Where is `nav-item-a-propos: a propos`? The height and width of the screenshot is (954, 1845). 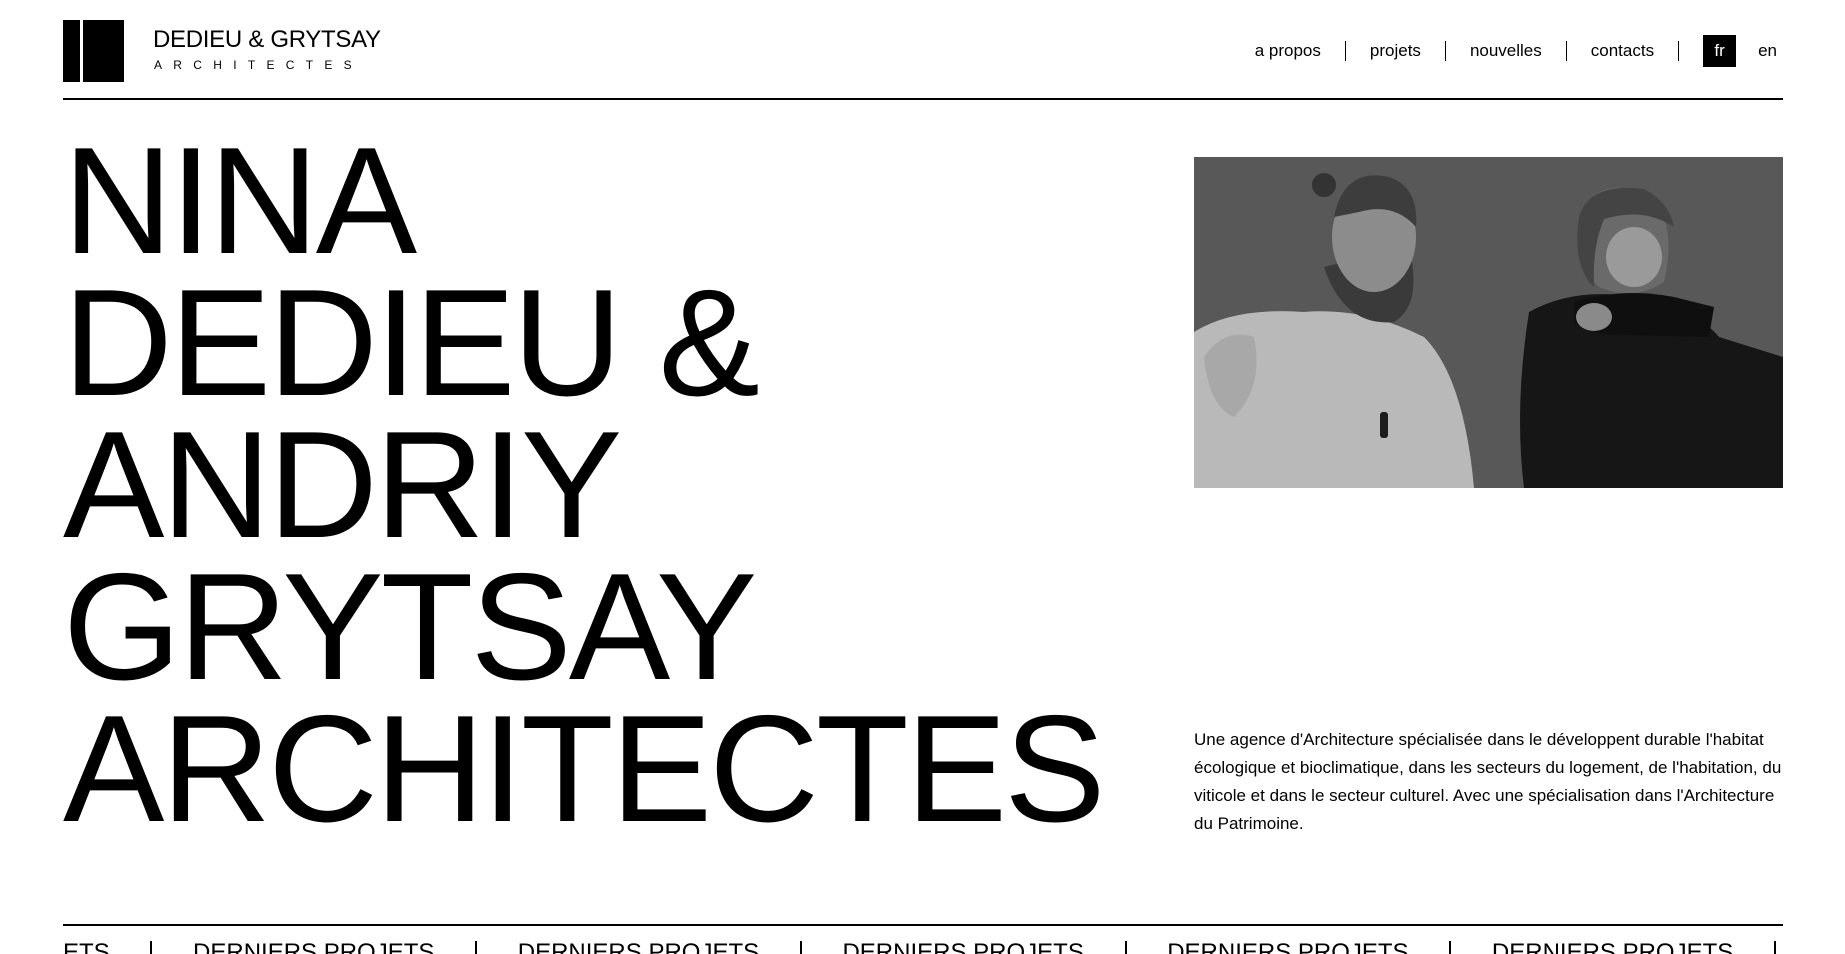 nav-item-a-propos: a propos is located at coordinates (1288, 51).